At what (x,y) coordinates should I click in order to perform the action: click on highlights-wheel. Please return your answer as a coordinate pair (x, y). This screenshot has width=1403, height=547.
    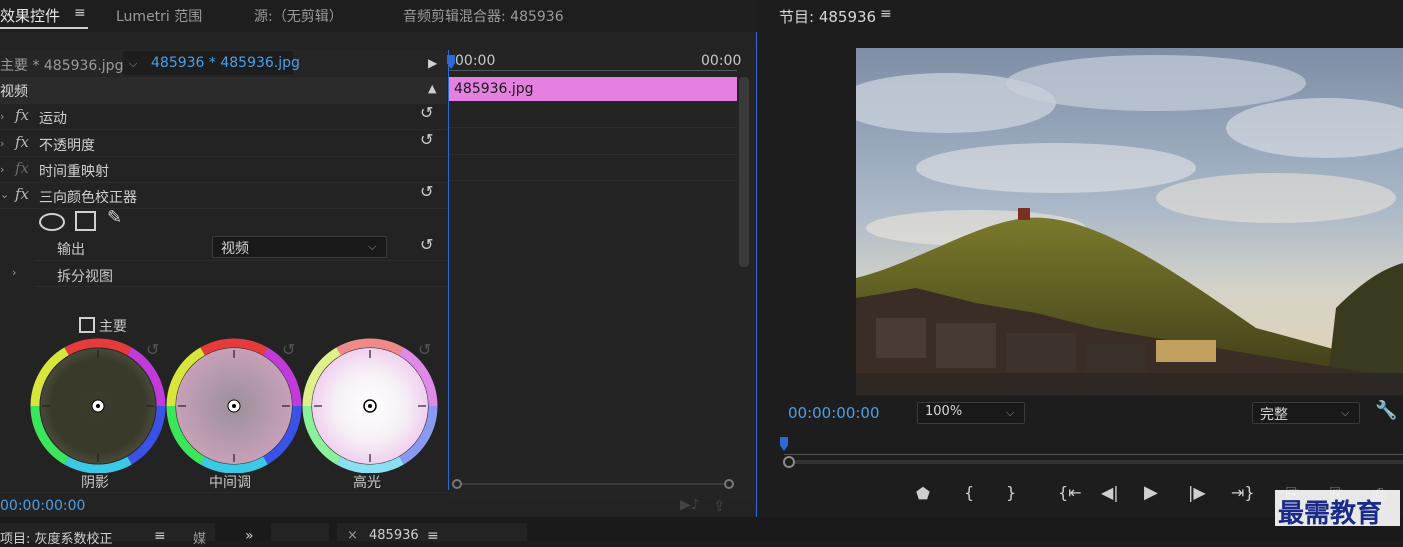
    Looking at the image, I should click on (362, 405).